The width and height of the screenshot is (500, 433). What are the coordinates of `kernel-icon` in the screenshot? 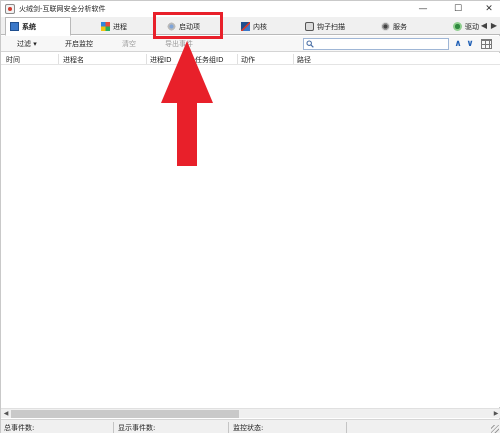 It's located at (245, 26).